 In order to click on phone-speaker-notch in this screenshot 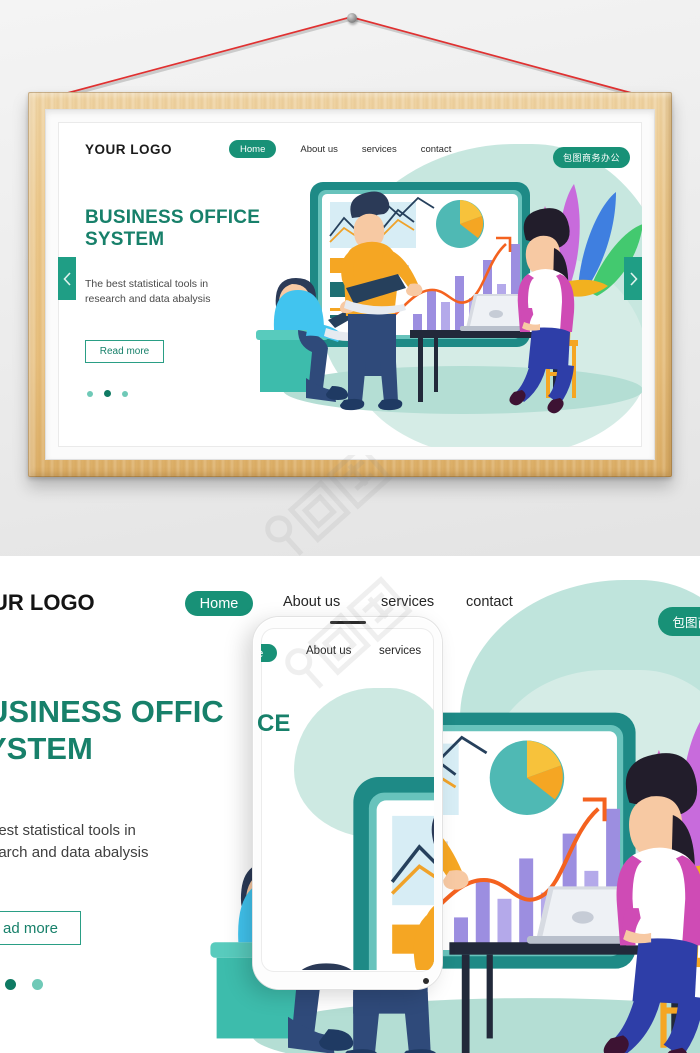, I will do `click(347, 622)`.